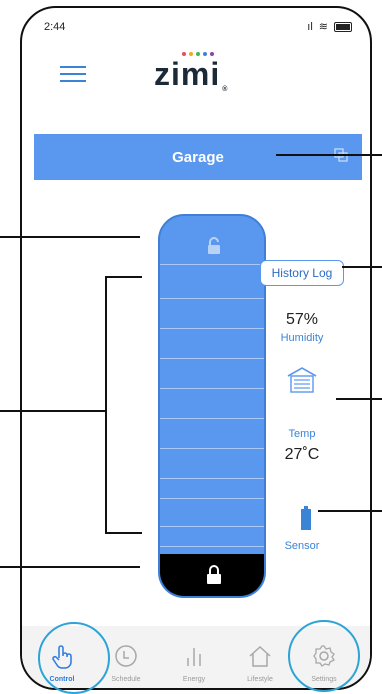 The width and height of the screenshot is (382, 694). I want to click on humidity-value: 57%, so click(302, 319).